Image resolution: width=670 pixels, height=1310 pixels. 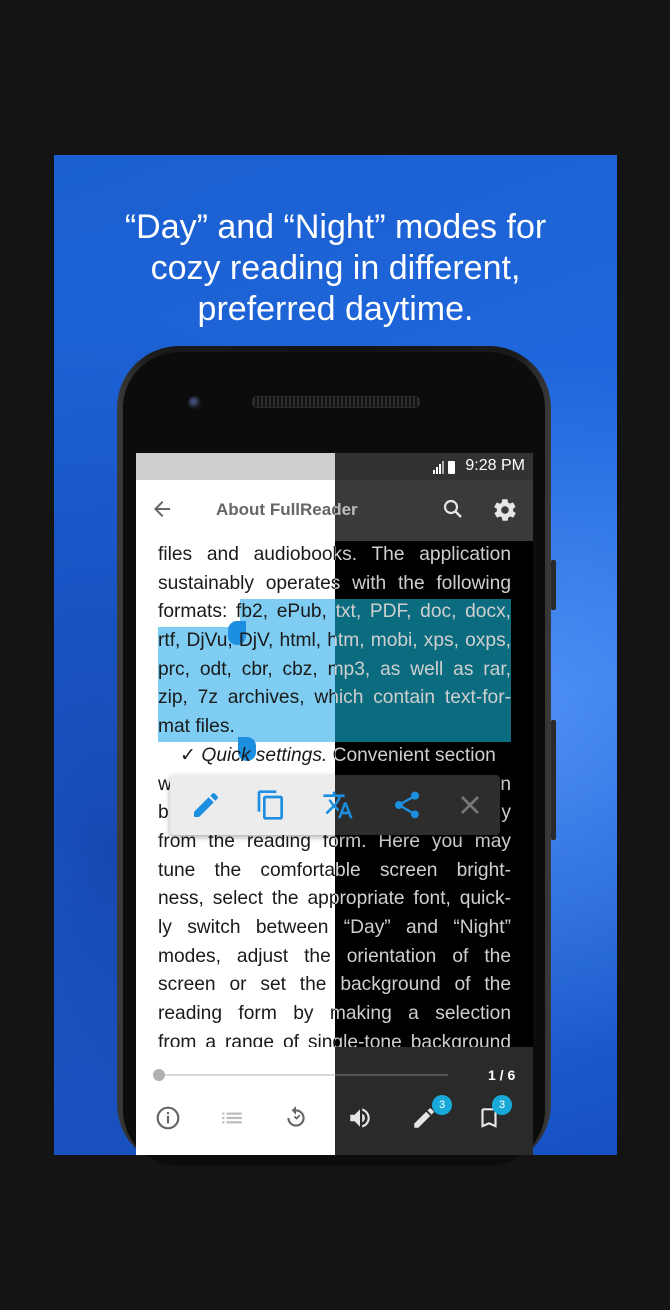 I want to click on close-icon, so click(x=470, y=805).